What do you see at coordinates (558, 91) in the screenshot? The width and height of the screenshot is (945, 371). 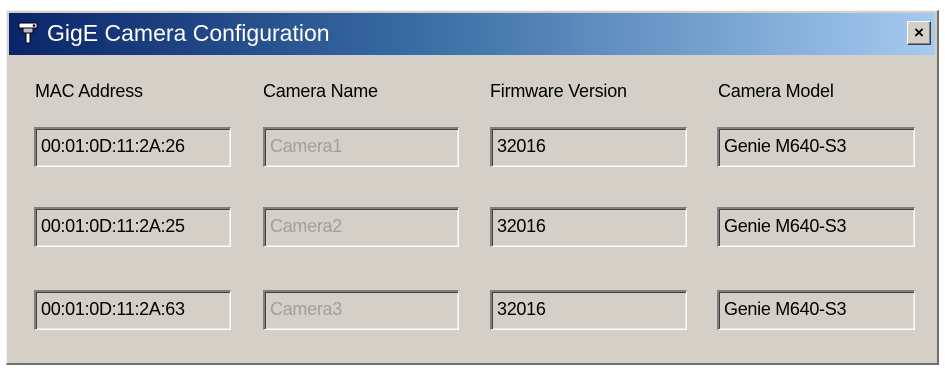 I see `header-firmware-version: Firmware Version` at bounding box center [558, 91].